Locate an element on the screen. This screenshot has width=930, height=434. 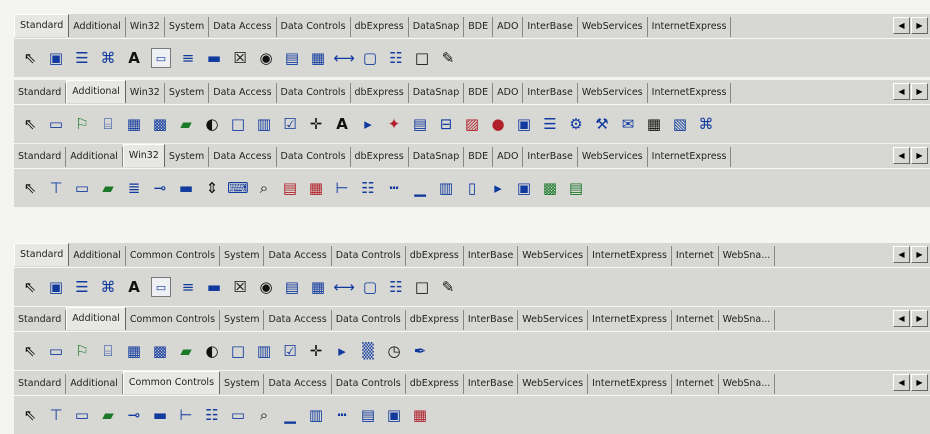
hotkey-icon: ⌨ is located at coordinates (238, 188).